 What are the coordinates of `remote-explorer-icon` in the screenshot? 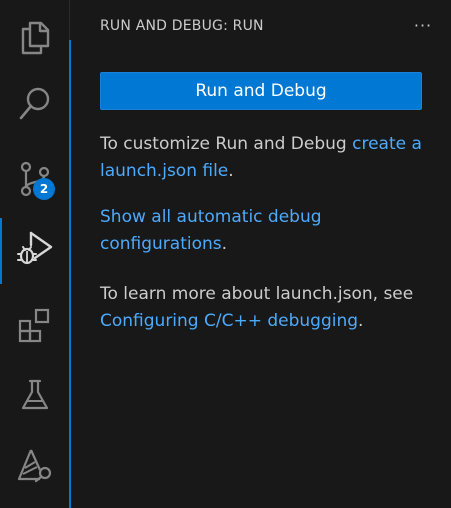 It's located at (34, 466).